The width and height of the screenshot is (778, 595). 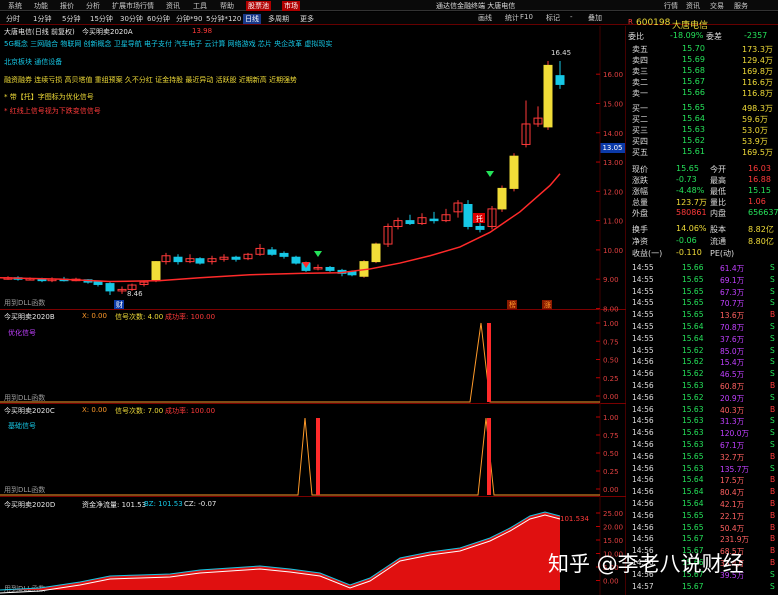 What do you see at coordinates (691, 228) in the screenshot?
I see `stat2-value: 14.06%` at bounding box center [691, 228].